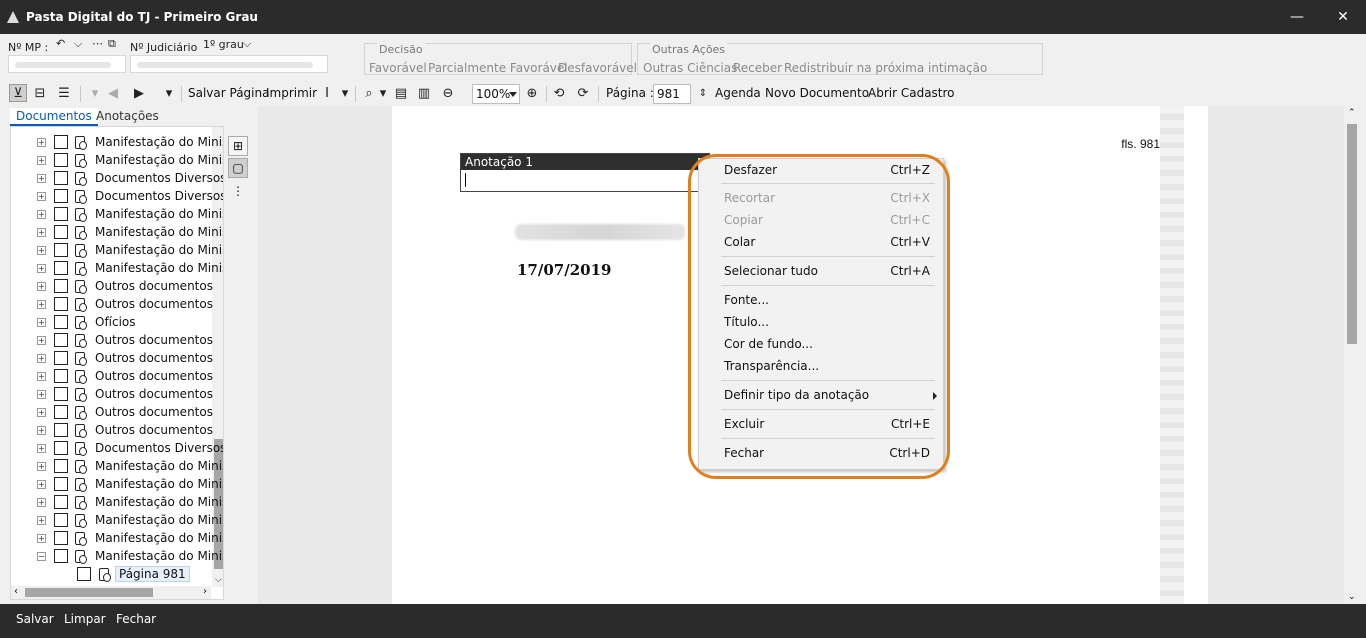 This screenshot has height=638, width=1366. I want to click on tree-row: + Ofícios, so click(111, 322).